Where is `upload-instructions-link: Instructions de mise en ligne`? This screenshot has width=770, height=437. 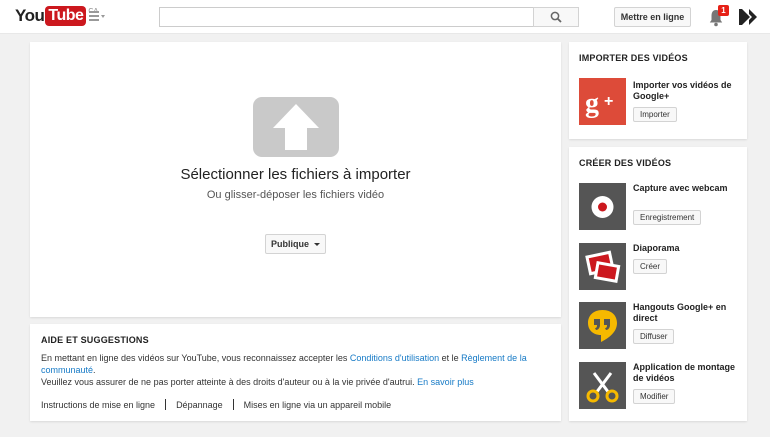
upload-instructions-link: Instructions de mise en ligne is located at coordinates (98, 405).